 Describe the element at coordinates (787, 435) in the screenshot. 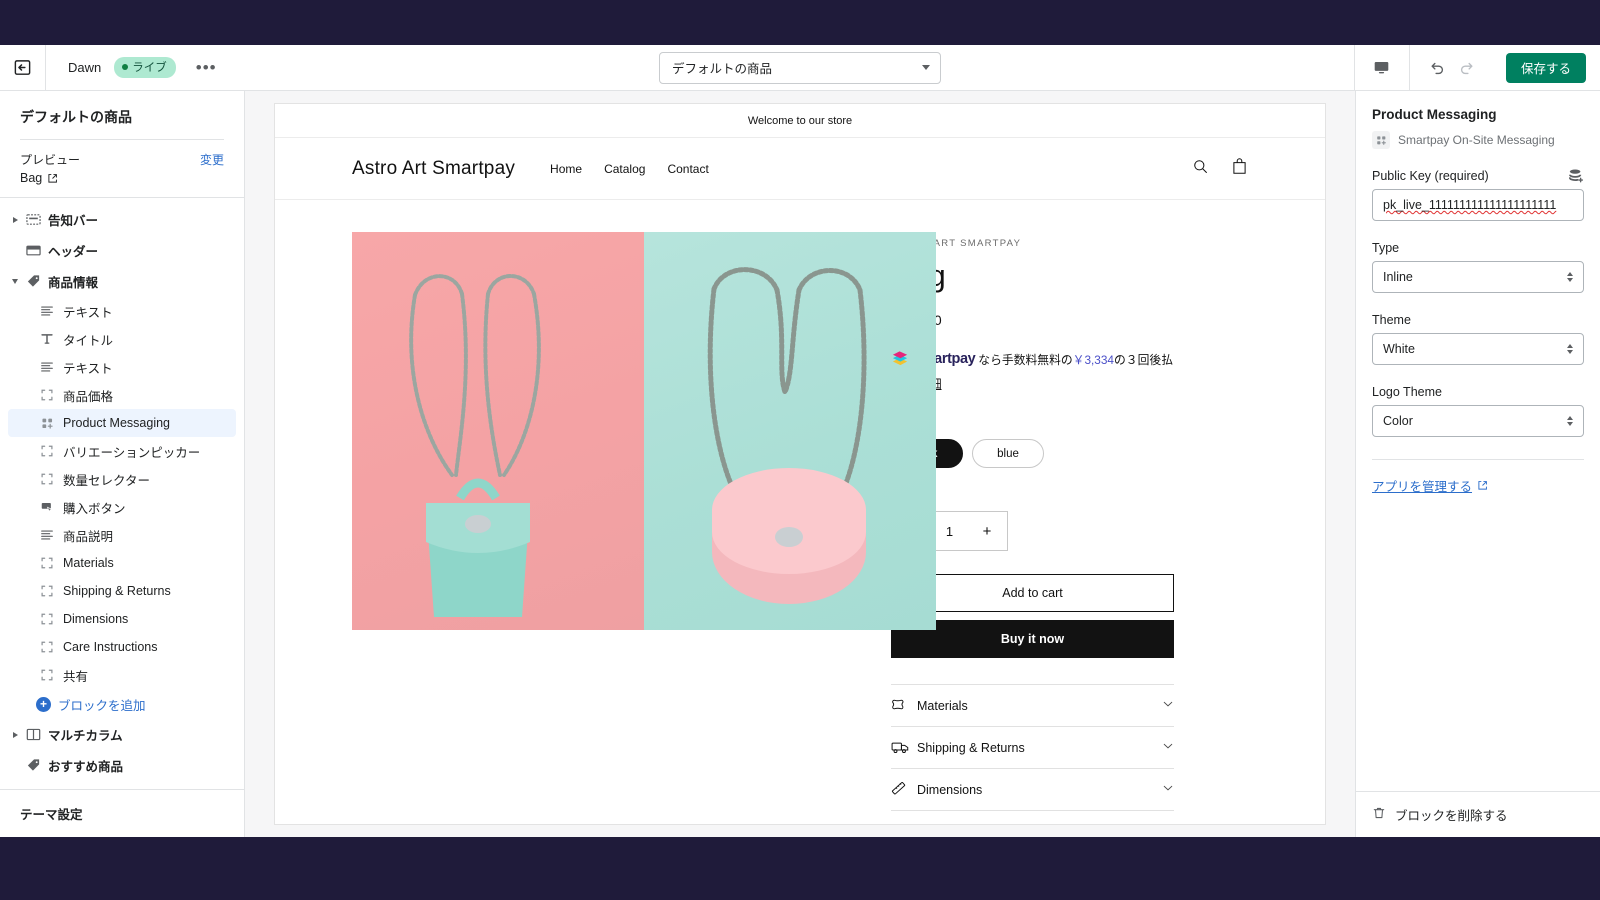

I see `pink-crossbody-illustration` at that location.